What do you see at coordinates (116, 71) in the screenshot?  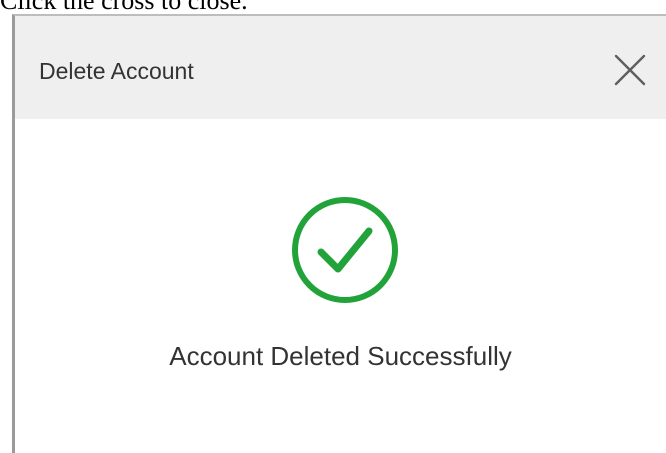 I see `dialog-title: Delete Account` at bounding box center [116, 71].